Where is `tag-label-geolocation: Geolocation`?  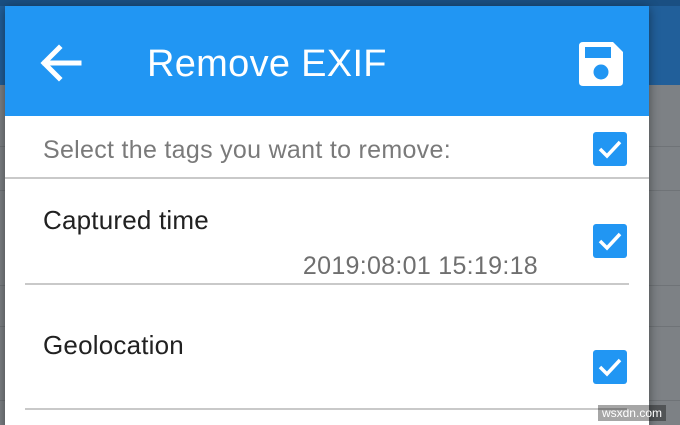
tag-label-geolocation: Geolocation is located at coordinates (113, 345).